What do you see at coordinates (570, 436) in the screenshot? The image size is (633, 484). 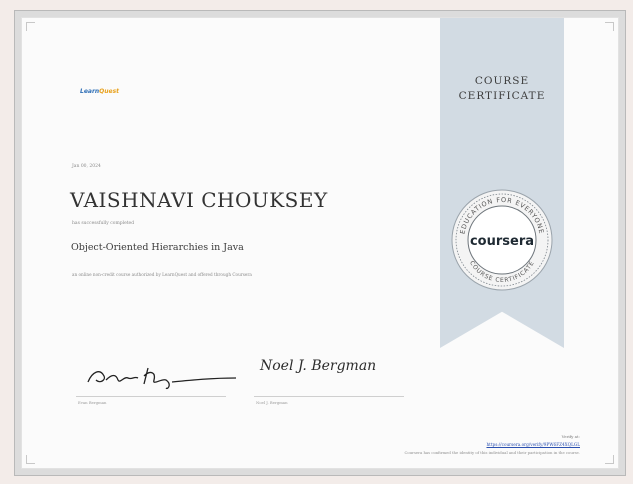 I see `verify-label: Verify at:` at bounding box center [570, 436].